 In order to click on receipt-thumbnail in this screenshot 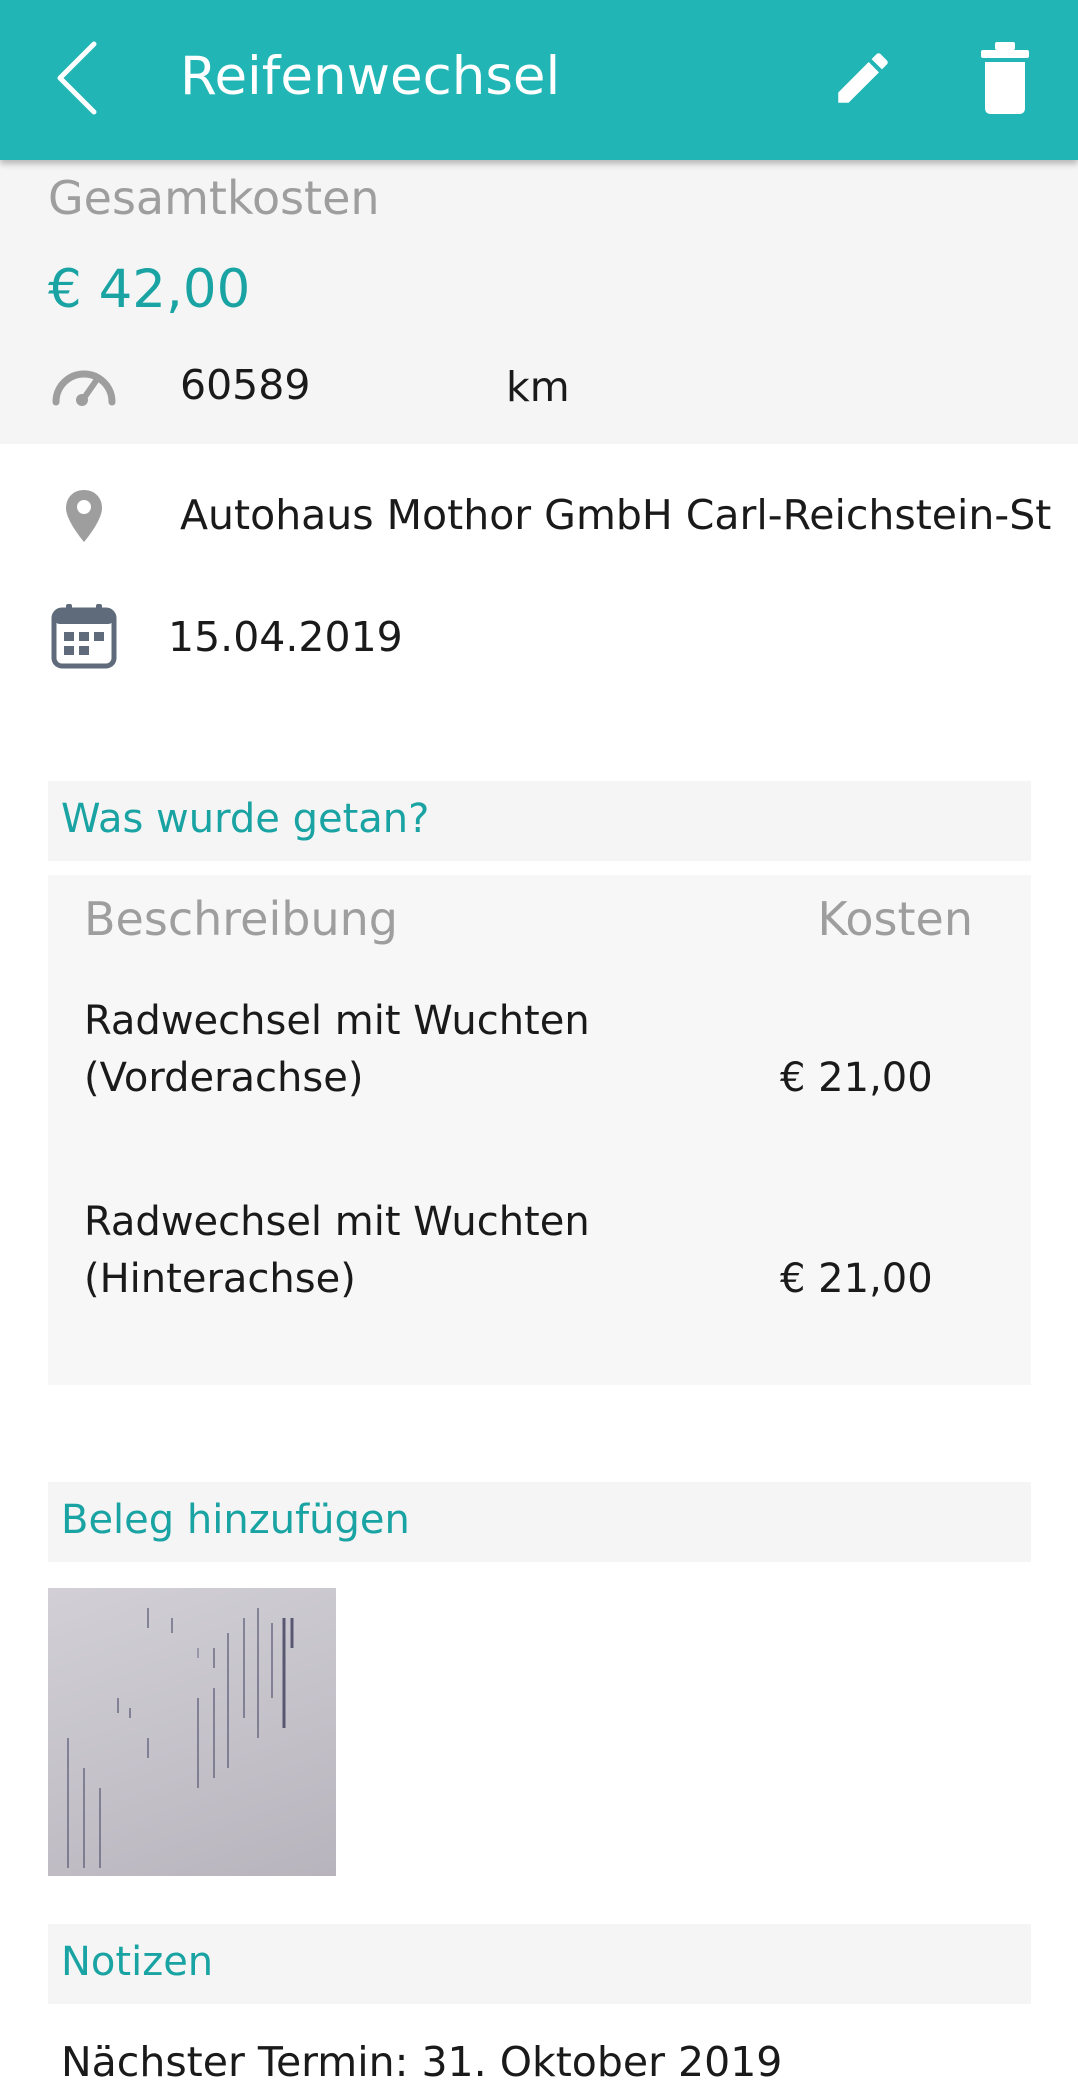, I will do `click(192, 1732)`.